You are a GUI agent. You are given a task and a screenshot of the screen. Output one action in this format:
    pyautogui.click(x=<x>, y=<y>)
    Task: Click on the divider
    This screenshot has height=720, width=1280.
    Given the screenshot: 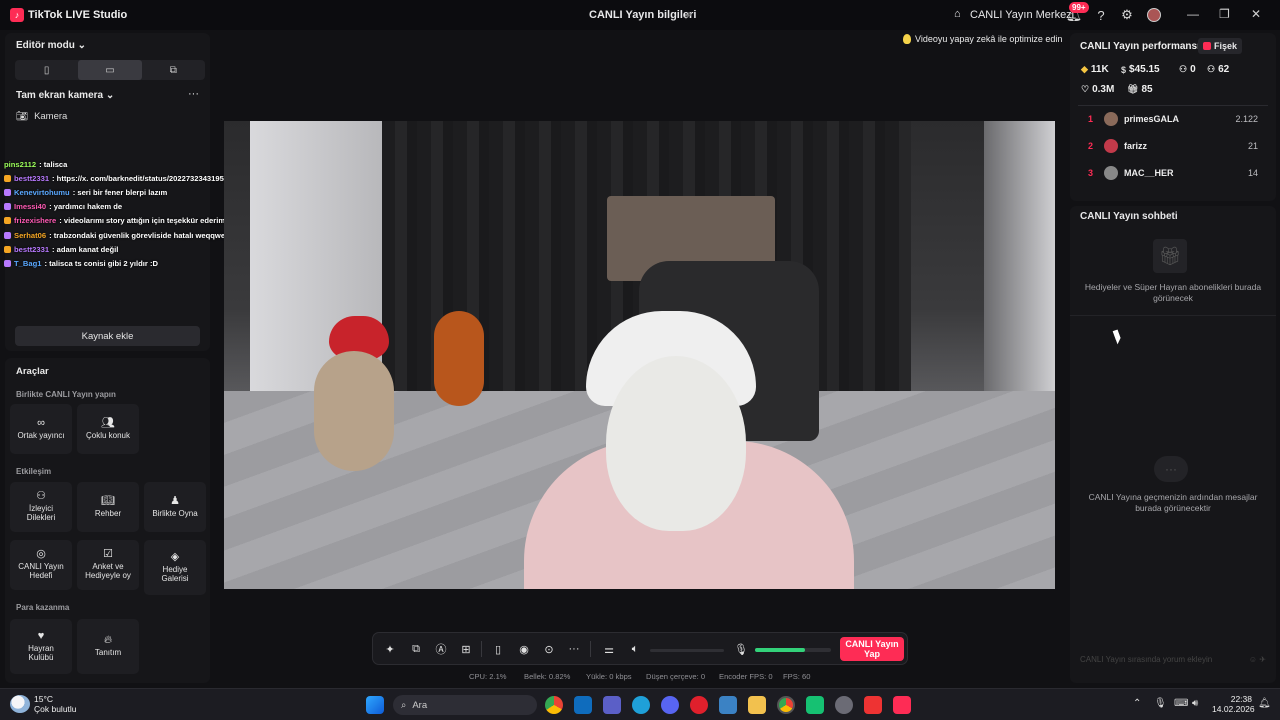 What is the action you would take?
    pyautogui.click(x=1173, y=315)
    